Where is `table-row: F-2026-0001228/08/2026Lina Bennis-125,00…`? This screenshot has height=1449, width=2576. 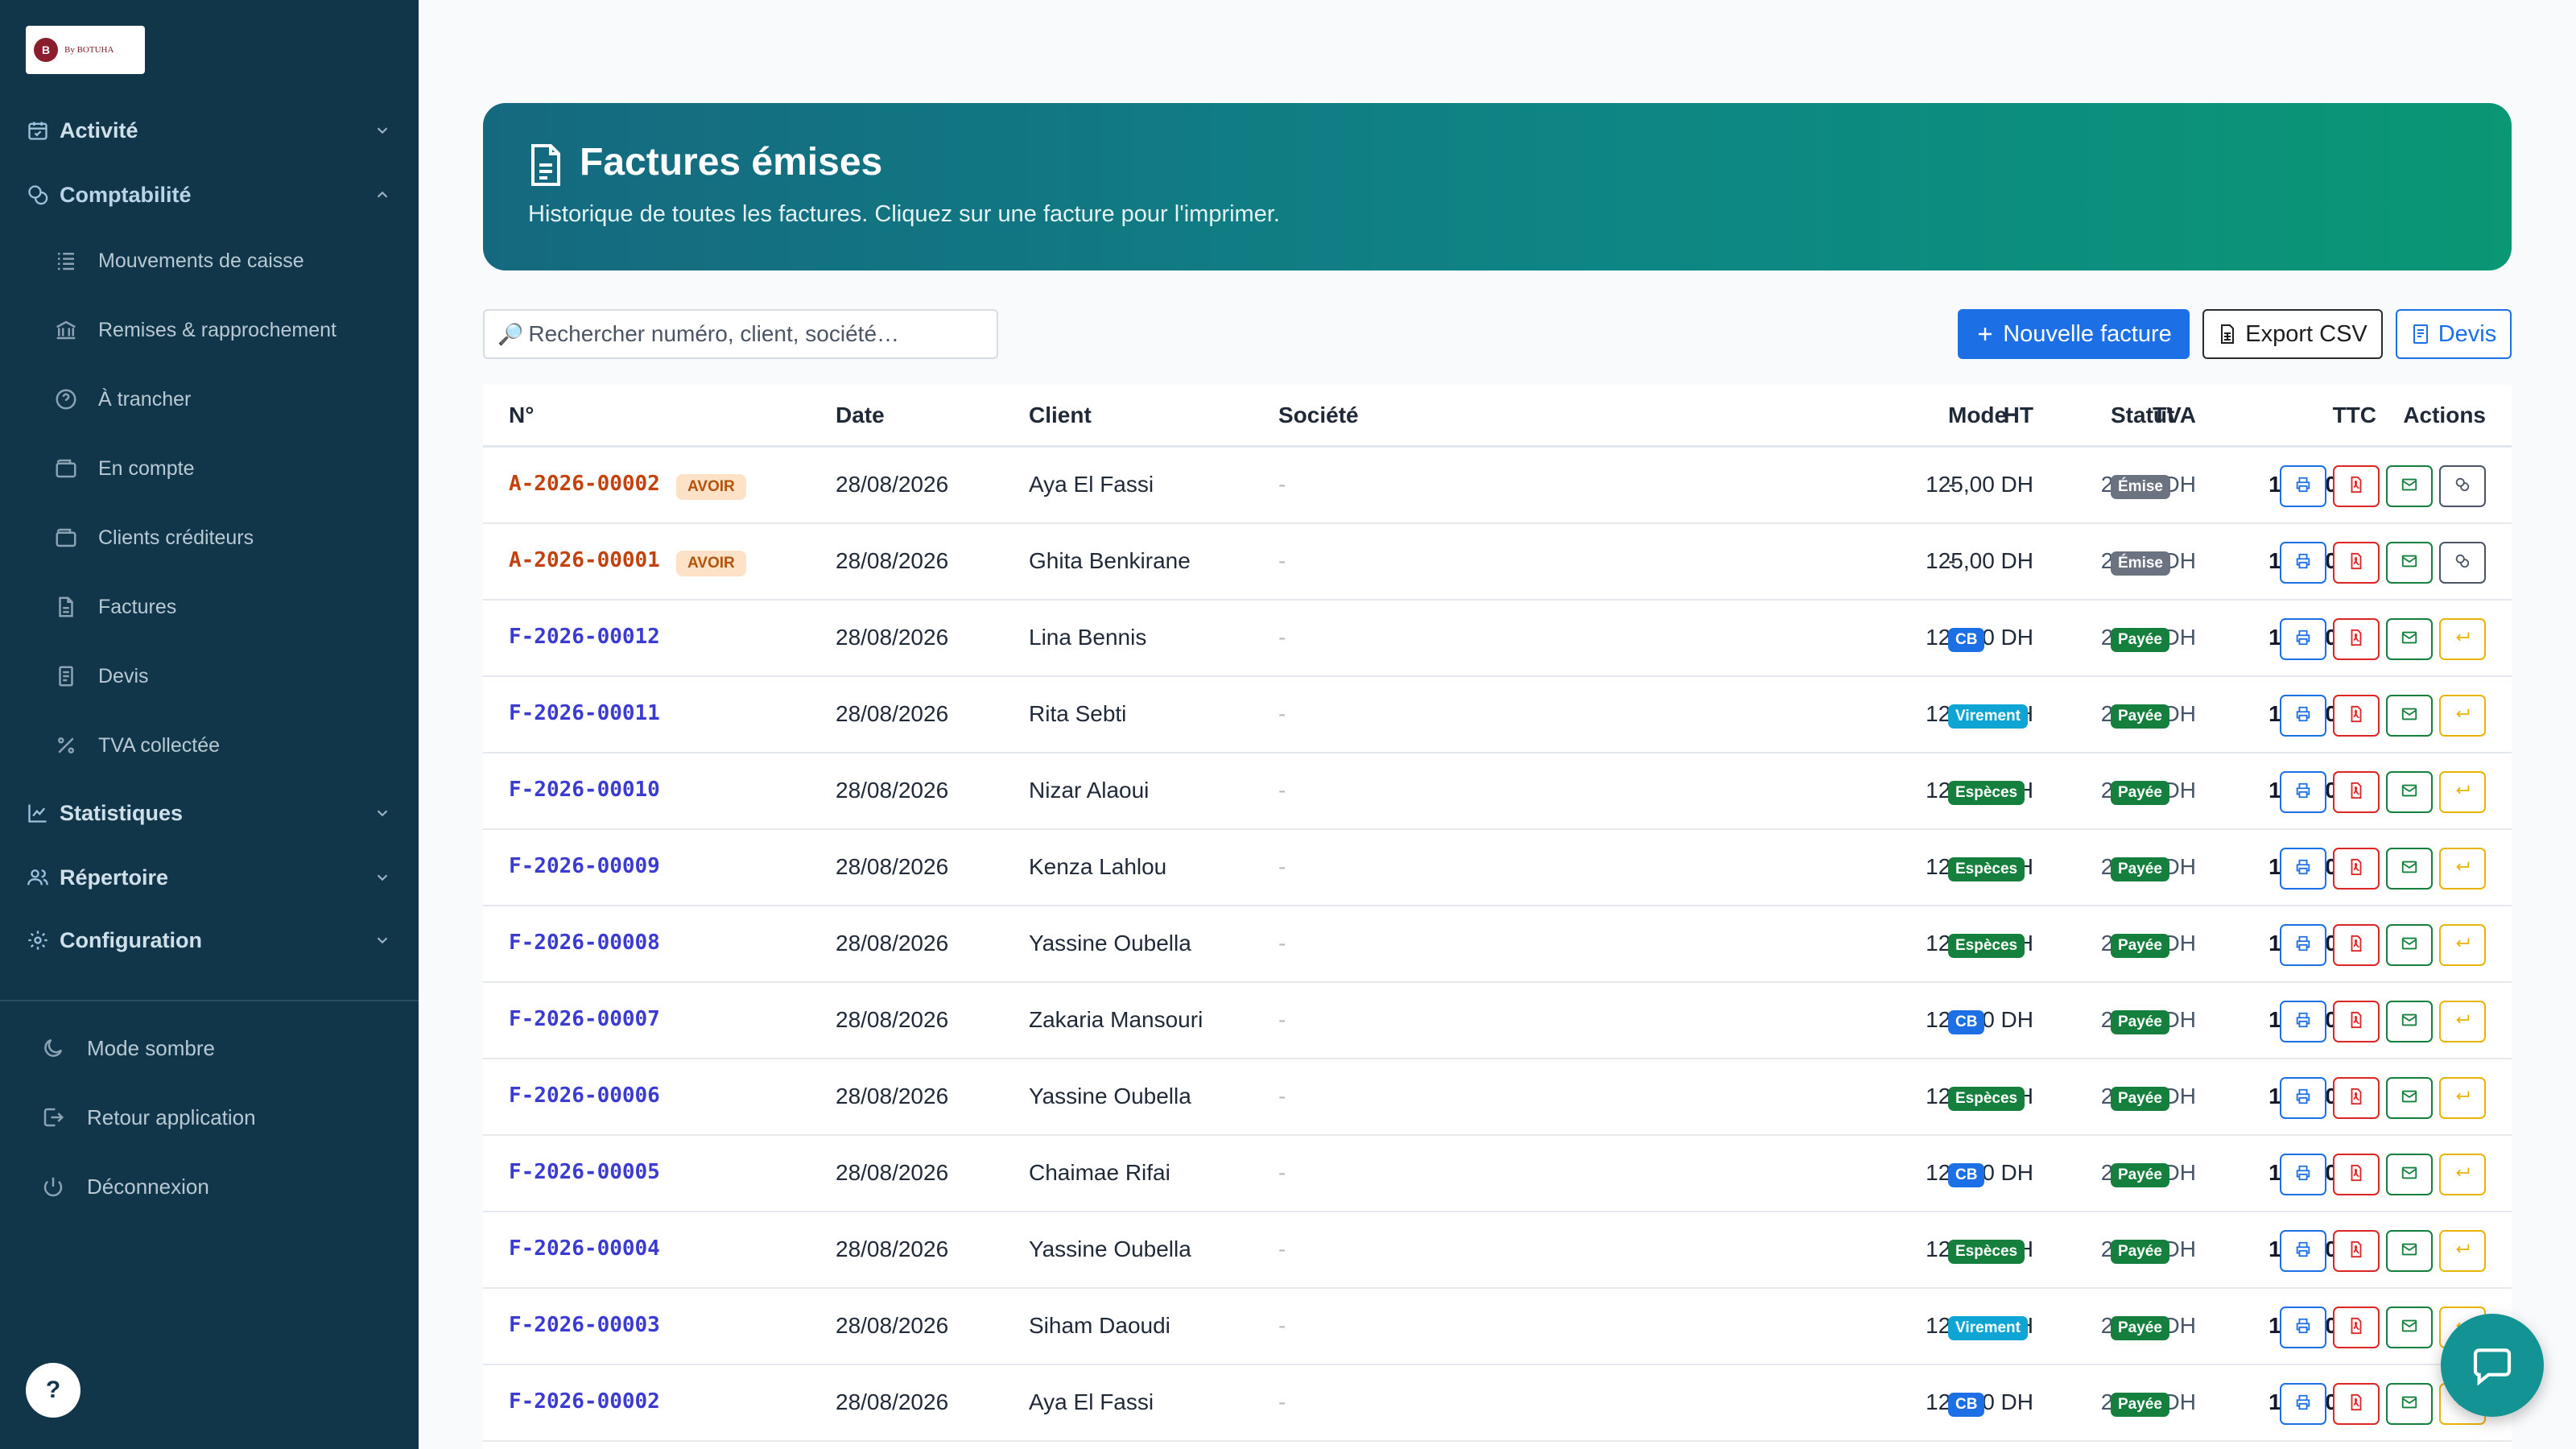
table-row: F-2026-0001228/08/2026Lina Bennis-125,00… is located at coordinates (1497, 639).